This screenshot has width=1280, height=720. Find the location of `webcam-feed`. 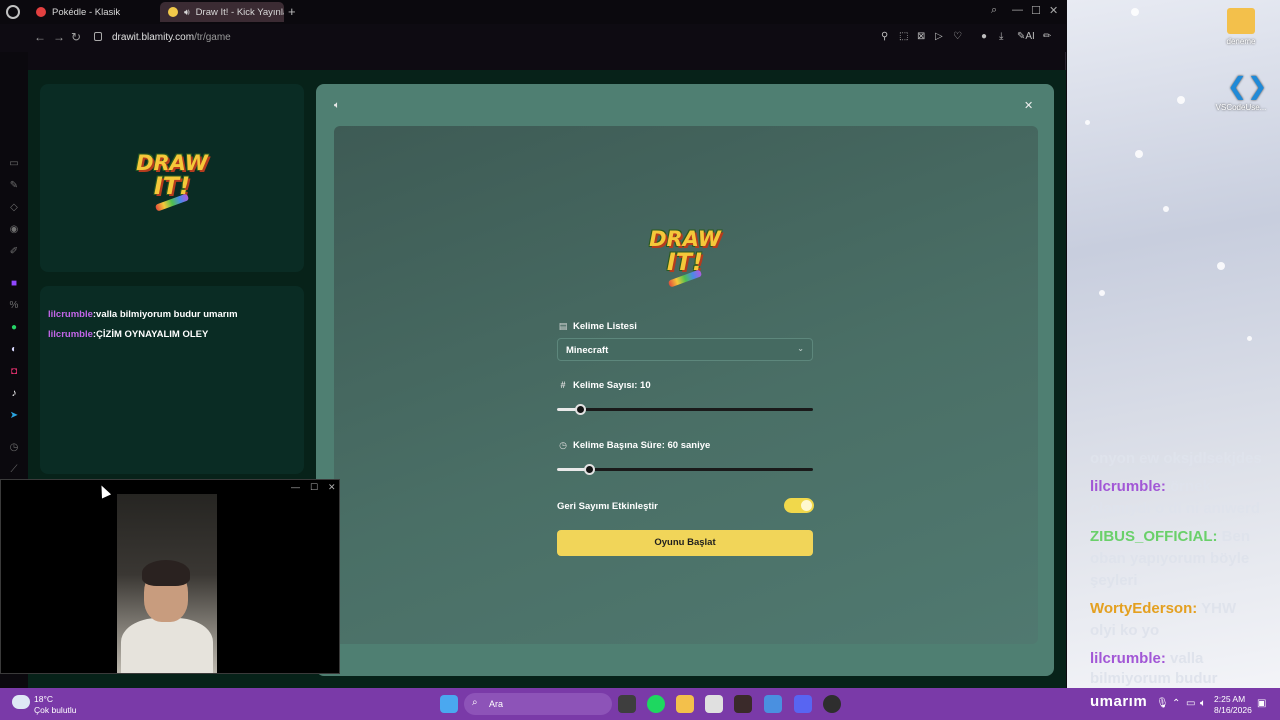

webcam-feed is located at coordinates (167, 583).